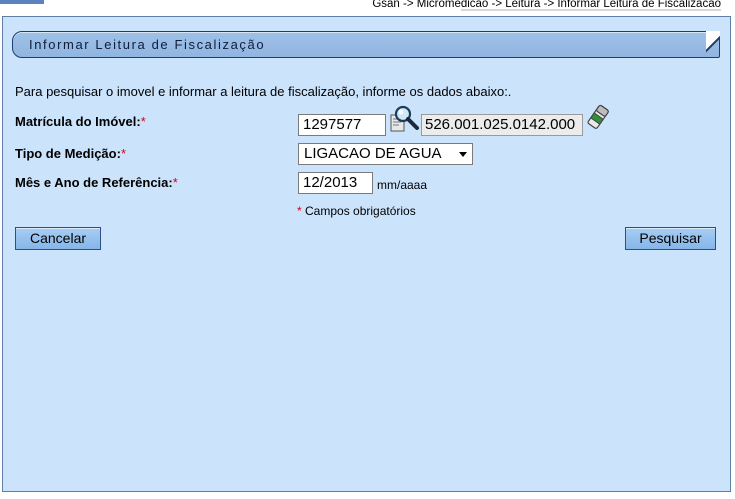  Describe the element at coordinates (335, 183) in the screenshot. I see `mes-ano-input: 12/2013` at that location.